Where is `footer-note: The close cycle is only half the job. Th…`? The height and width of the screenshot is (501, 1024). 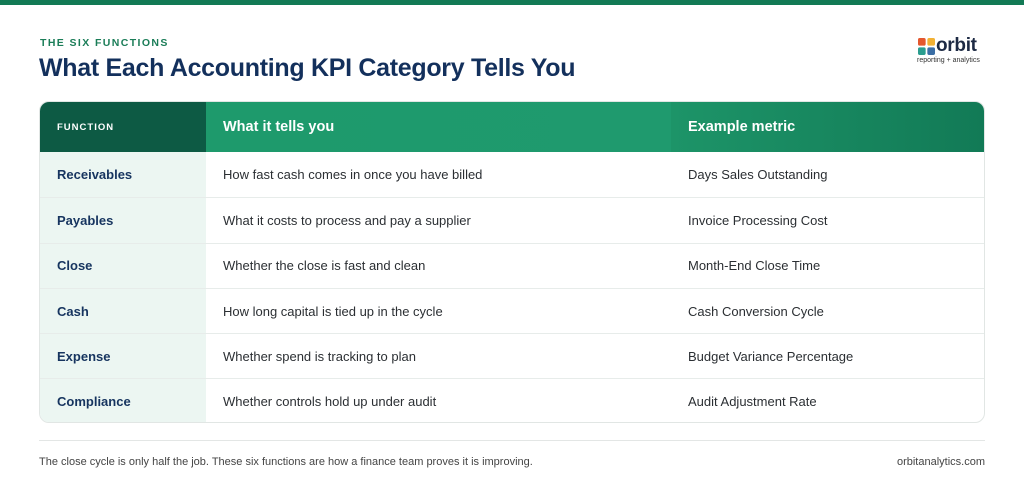
footer-note: The close cycle is only half the job. Th… is located at coordinates (286, 462).